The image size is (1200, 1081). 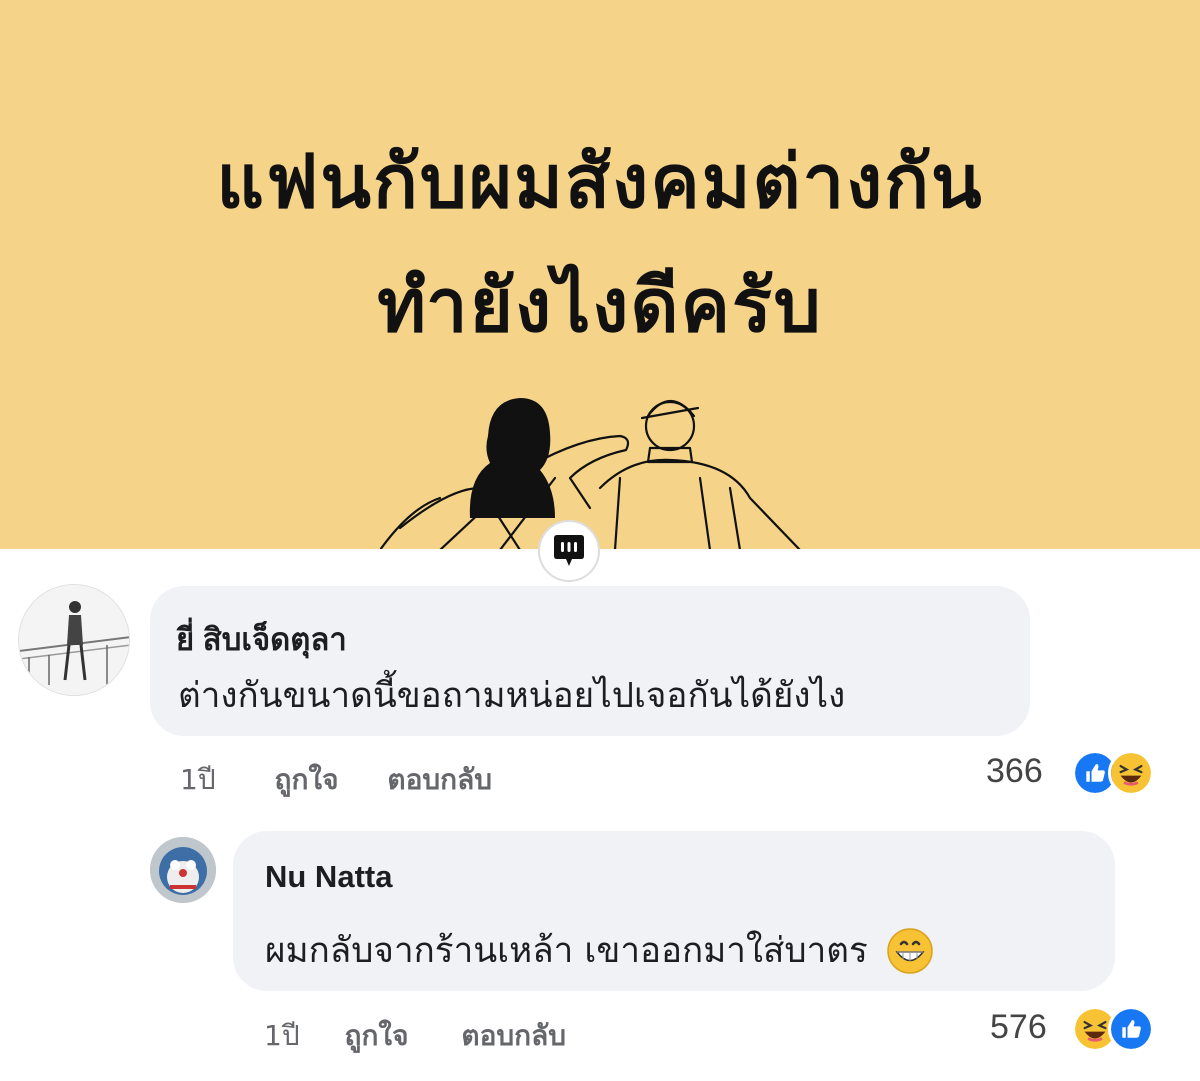 What do you see at coordinates (566, 951) in the screenshot?
I see `comment-text-content: ผมกลับจากร้านเหล้า เขาออกมาใส่บาตร` at bounding box center [566, 951].